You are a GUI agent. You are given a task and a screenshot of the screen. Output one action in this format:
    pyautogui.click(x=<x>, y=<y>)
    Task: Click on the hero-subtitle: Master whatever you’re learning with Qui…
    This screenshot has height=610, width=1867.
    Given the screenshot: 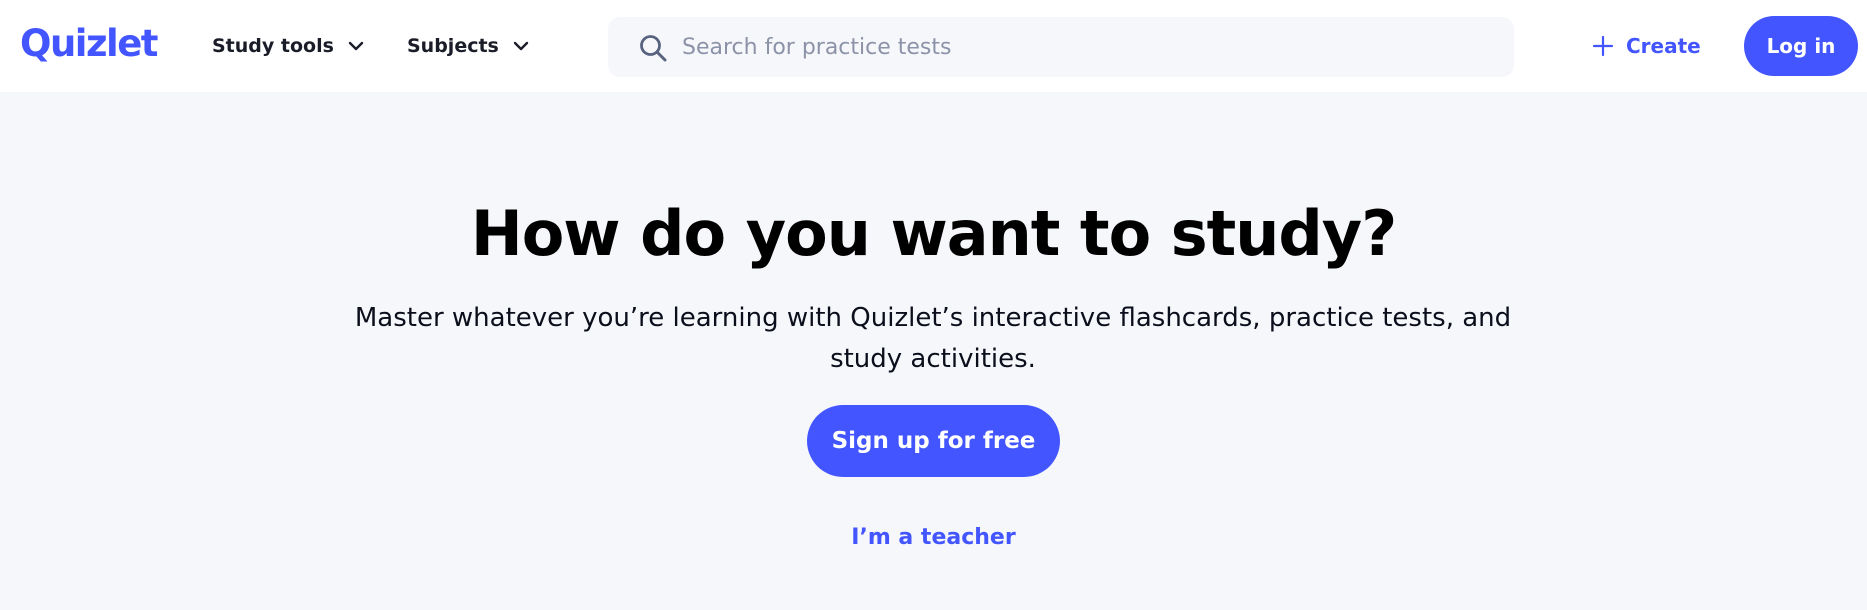 What is the action you would take?
    pyautogui.click(x=933, y=338)
    